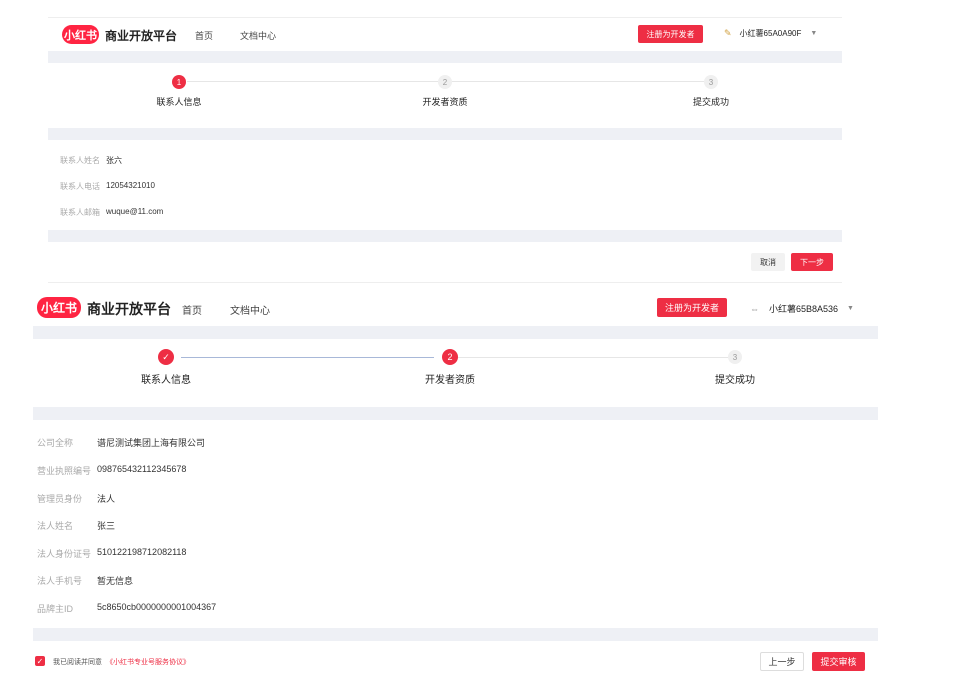 The image size is (979, 693). I want to click on prev-button: 上一步, so click(782, 661).